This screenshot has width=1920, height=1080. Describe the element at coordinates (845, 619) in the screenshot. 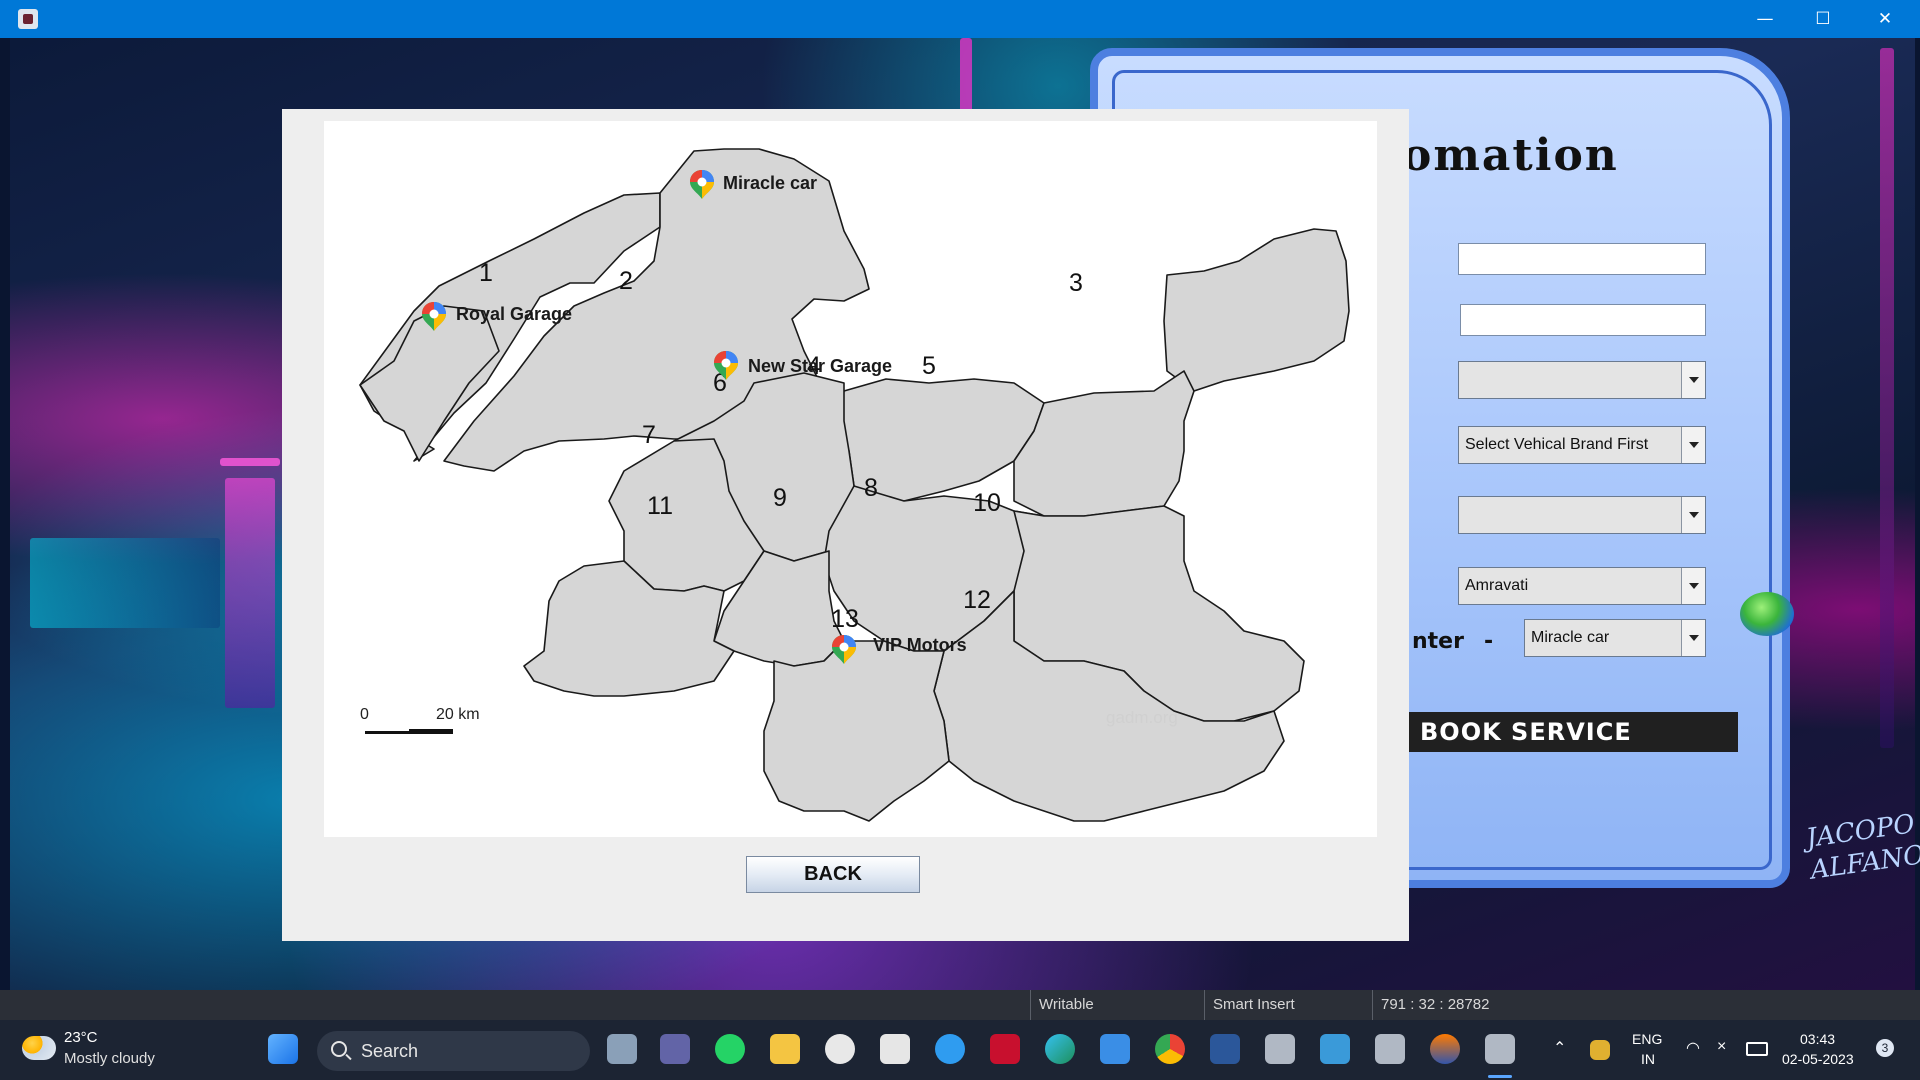

I see `district-number: 13` at that location.